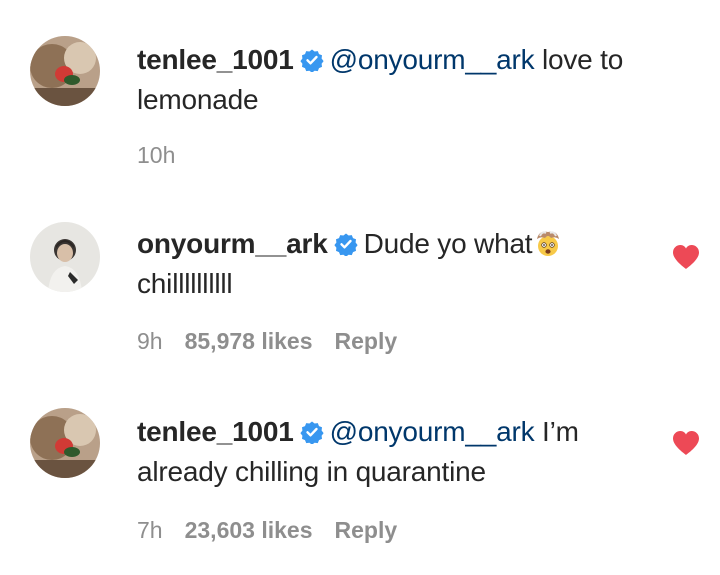 The image size is (720, 575). I want to click on comment-meta: 10h, so click(156, 155).